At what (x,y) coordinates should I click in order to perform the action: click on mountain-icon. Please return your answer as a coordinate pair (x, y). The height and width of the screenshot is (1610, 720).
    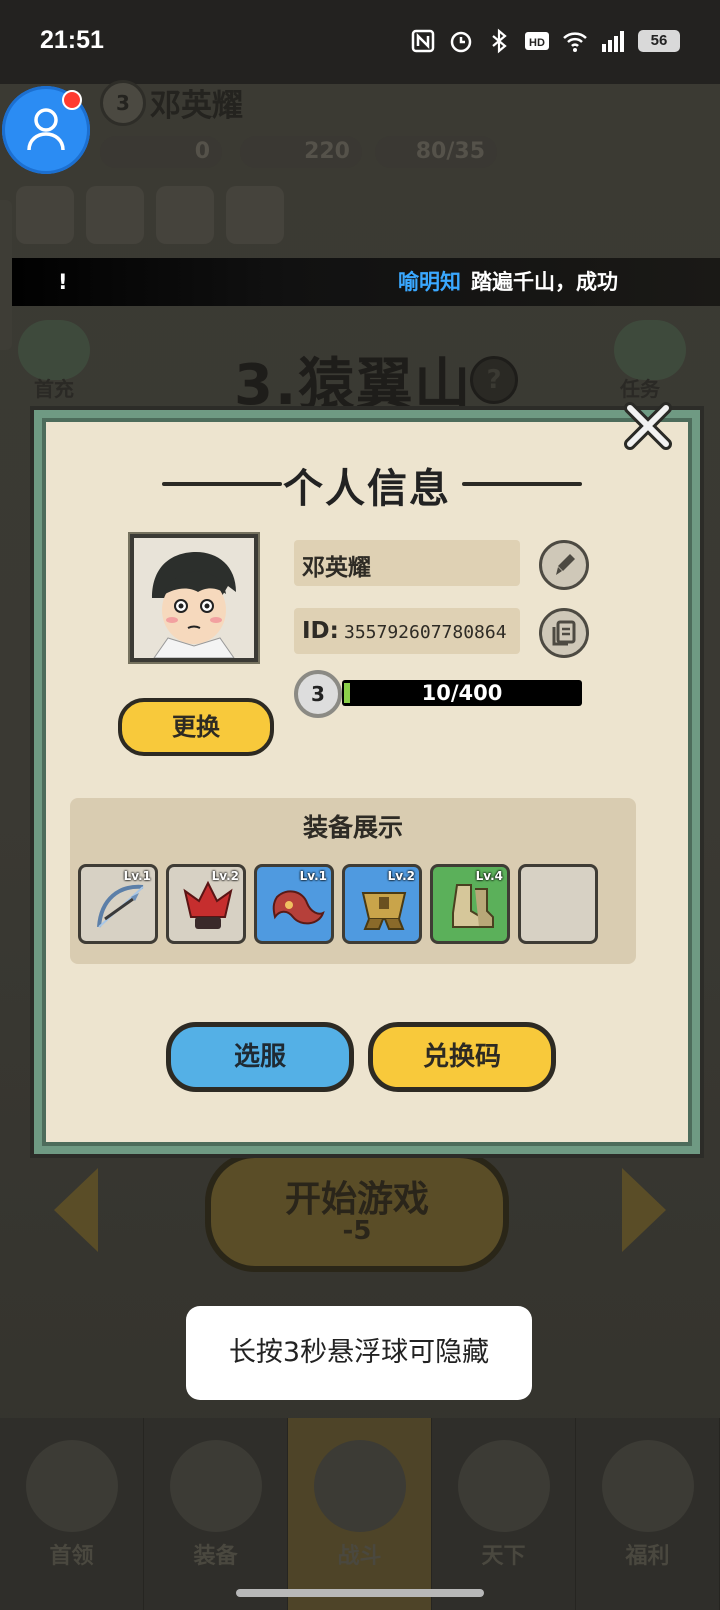
    Looking at the image, I should click on (503, 1486).